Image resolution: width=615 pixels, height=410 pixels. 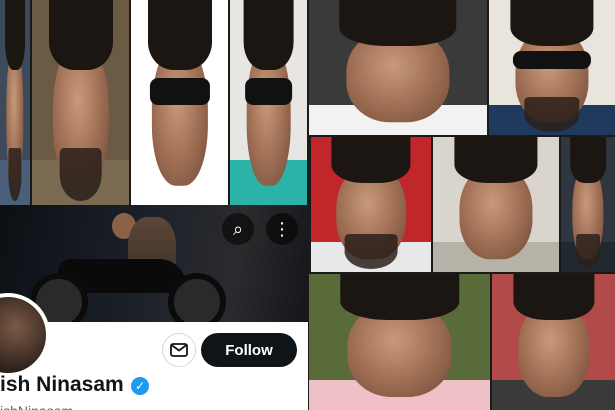 What do you see at coordinates (282, 229) in the screenshot?
I see `more-options-icon: ⋮` at bounding box center [282, 229].